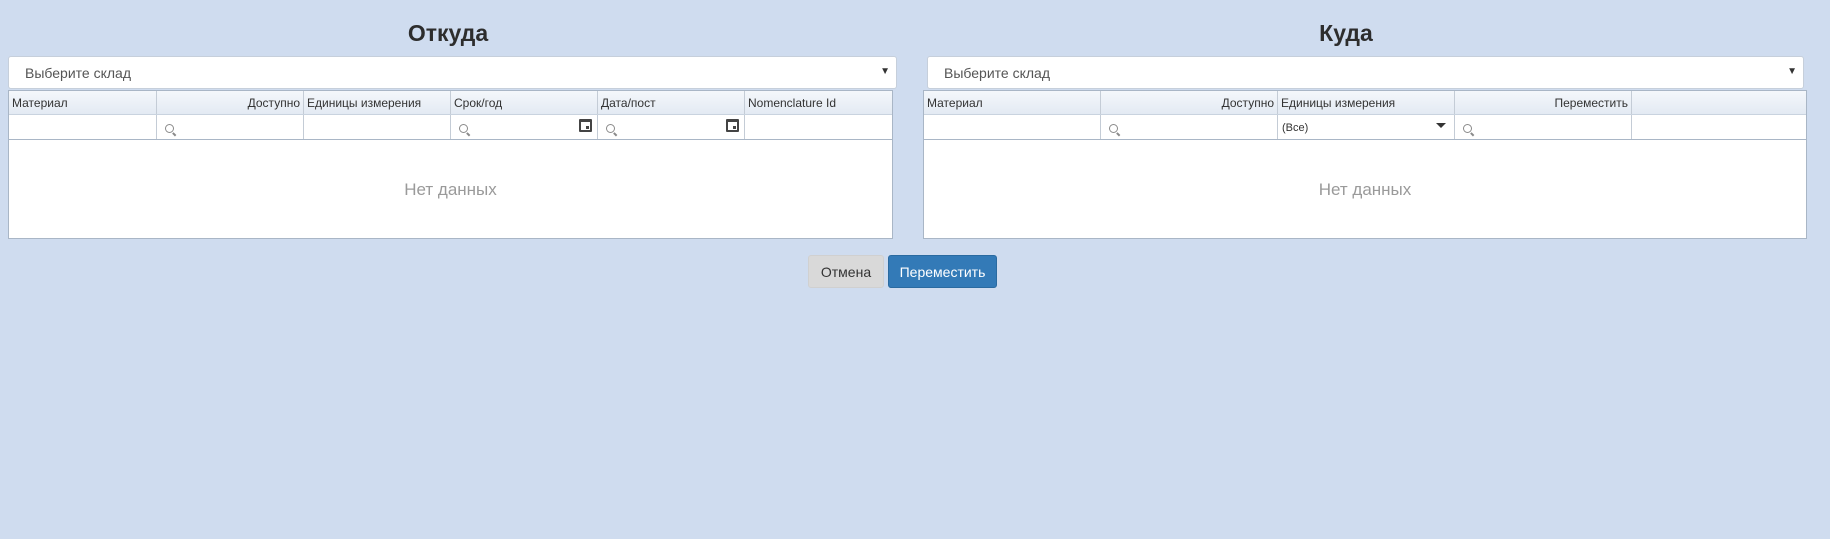 Image resolution: width=1830 pixels, height=539 pixels. Describe the element at coordinates (1543, 127) in the screenshot. I see `to-filter-move` at that location.